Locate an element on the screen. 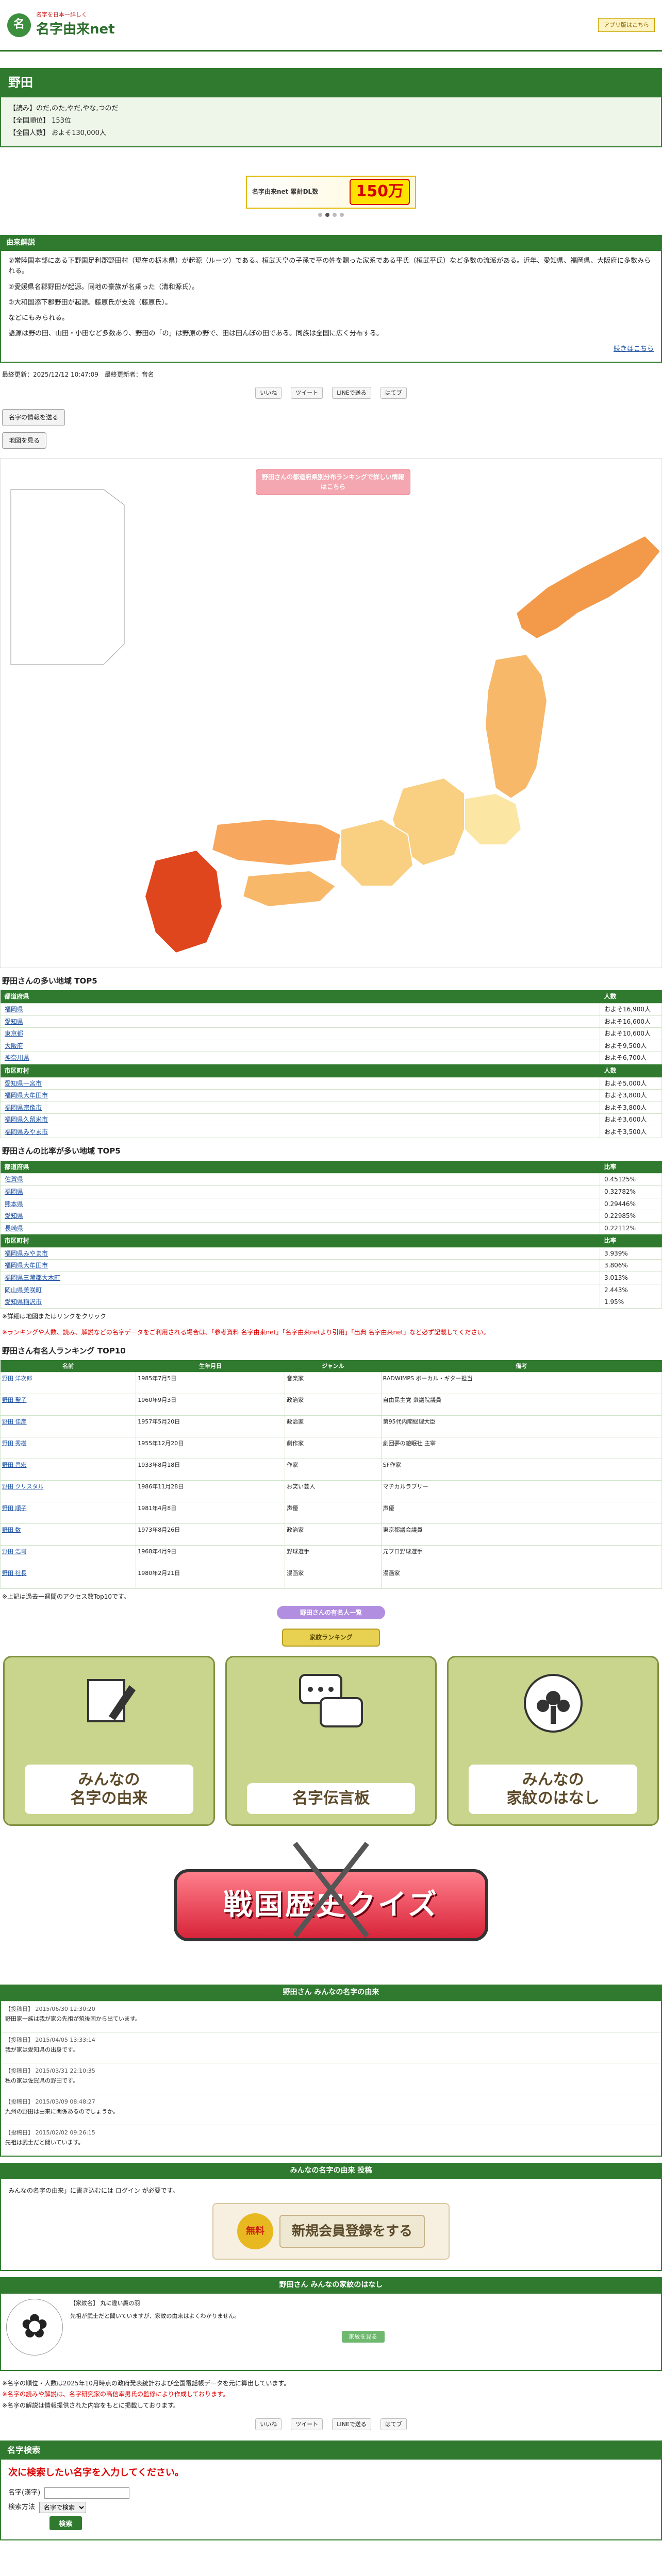  ad-banner: 名字由来net 累計DL数 150万 is located at coordinates (331, 192).